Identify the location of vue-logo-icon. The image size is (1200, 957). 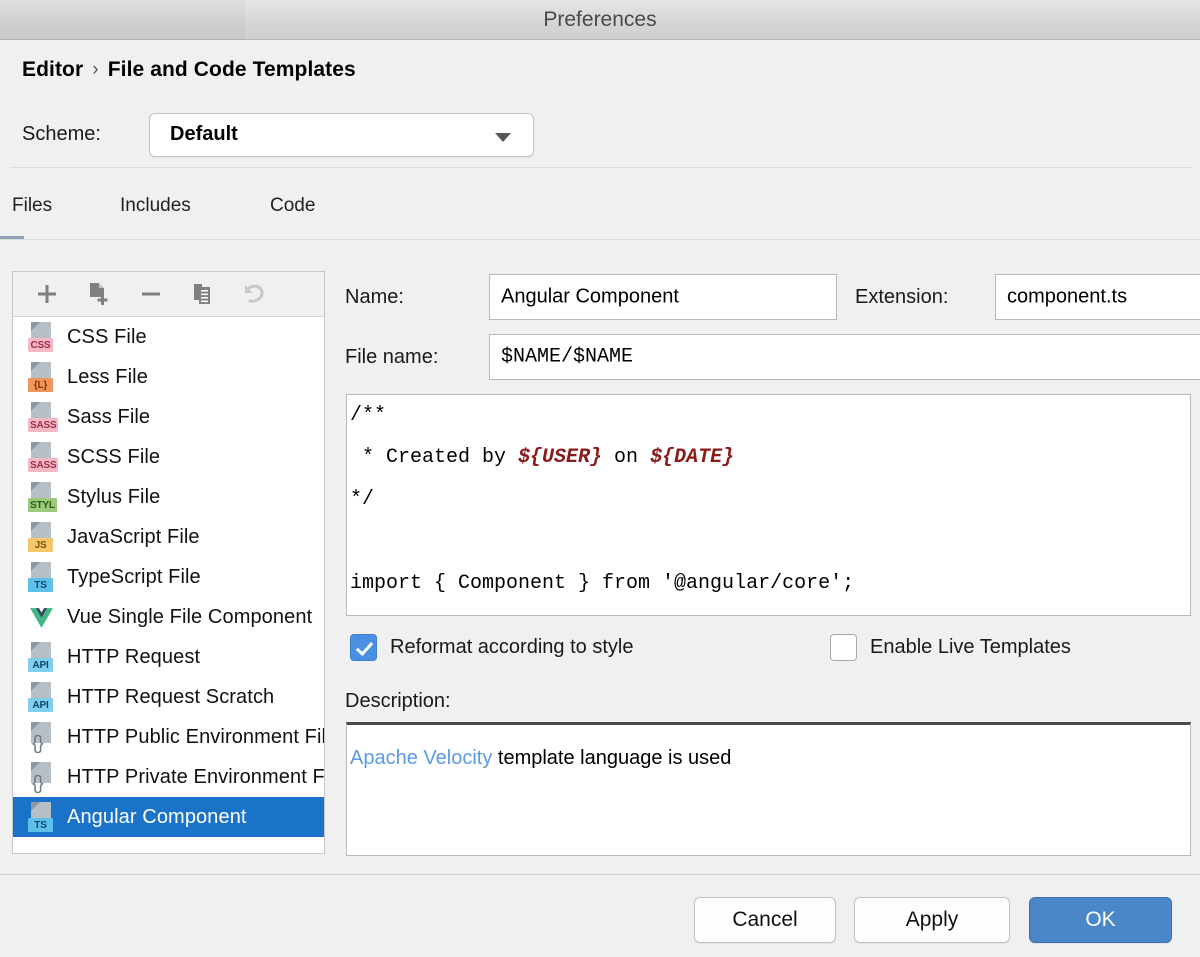
(41, 617).